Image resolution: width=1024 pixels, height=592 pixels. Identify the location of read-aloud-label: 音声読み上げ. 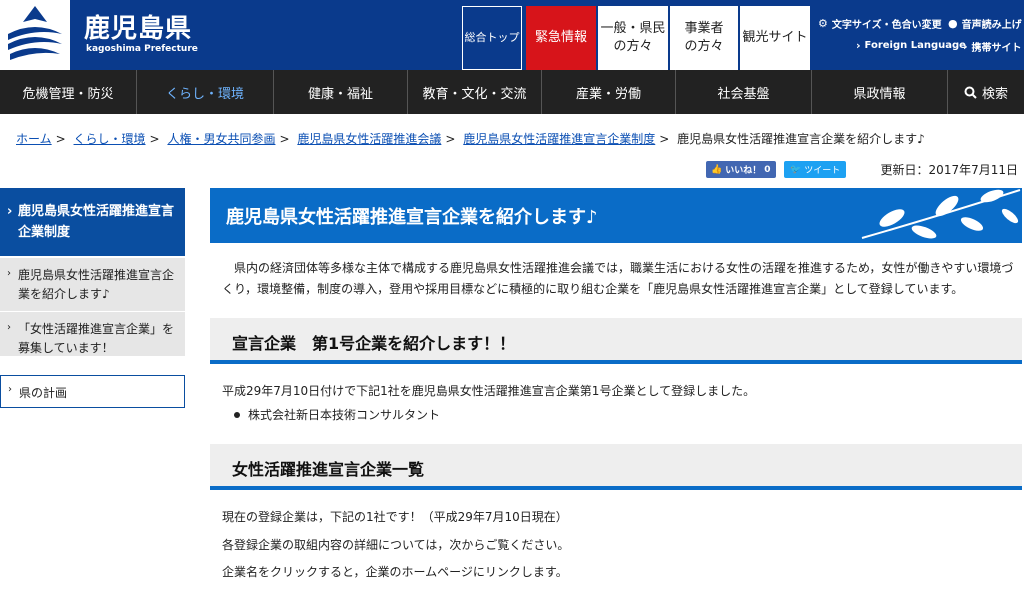
(991, 25).